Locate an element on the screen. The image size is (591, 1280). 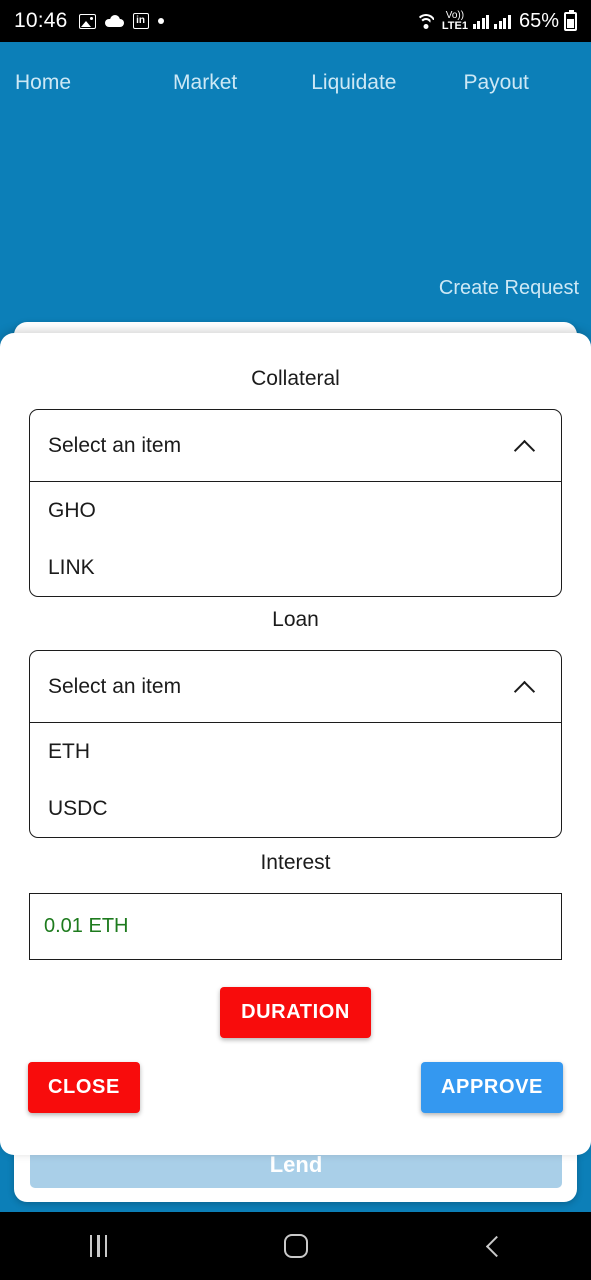
volte-icon: Vo)) LTE1 is located at coordinates (454, 20).